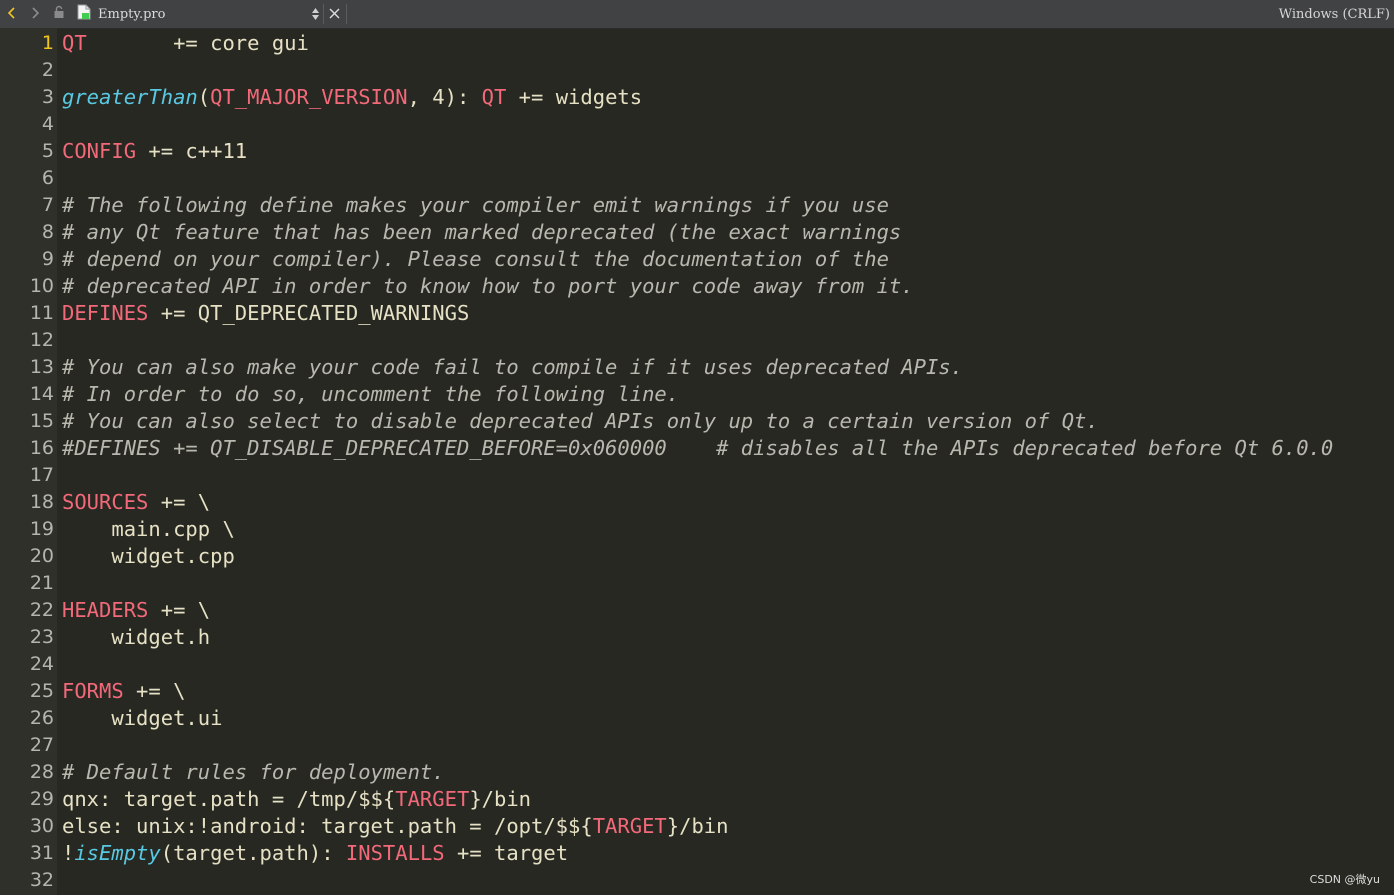  What do you see at coordinates (47, 259) in the screenshot?
I see `line-number: 9` at bounding box center [47, 259].